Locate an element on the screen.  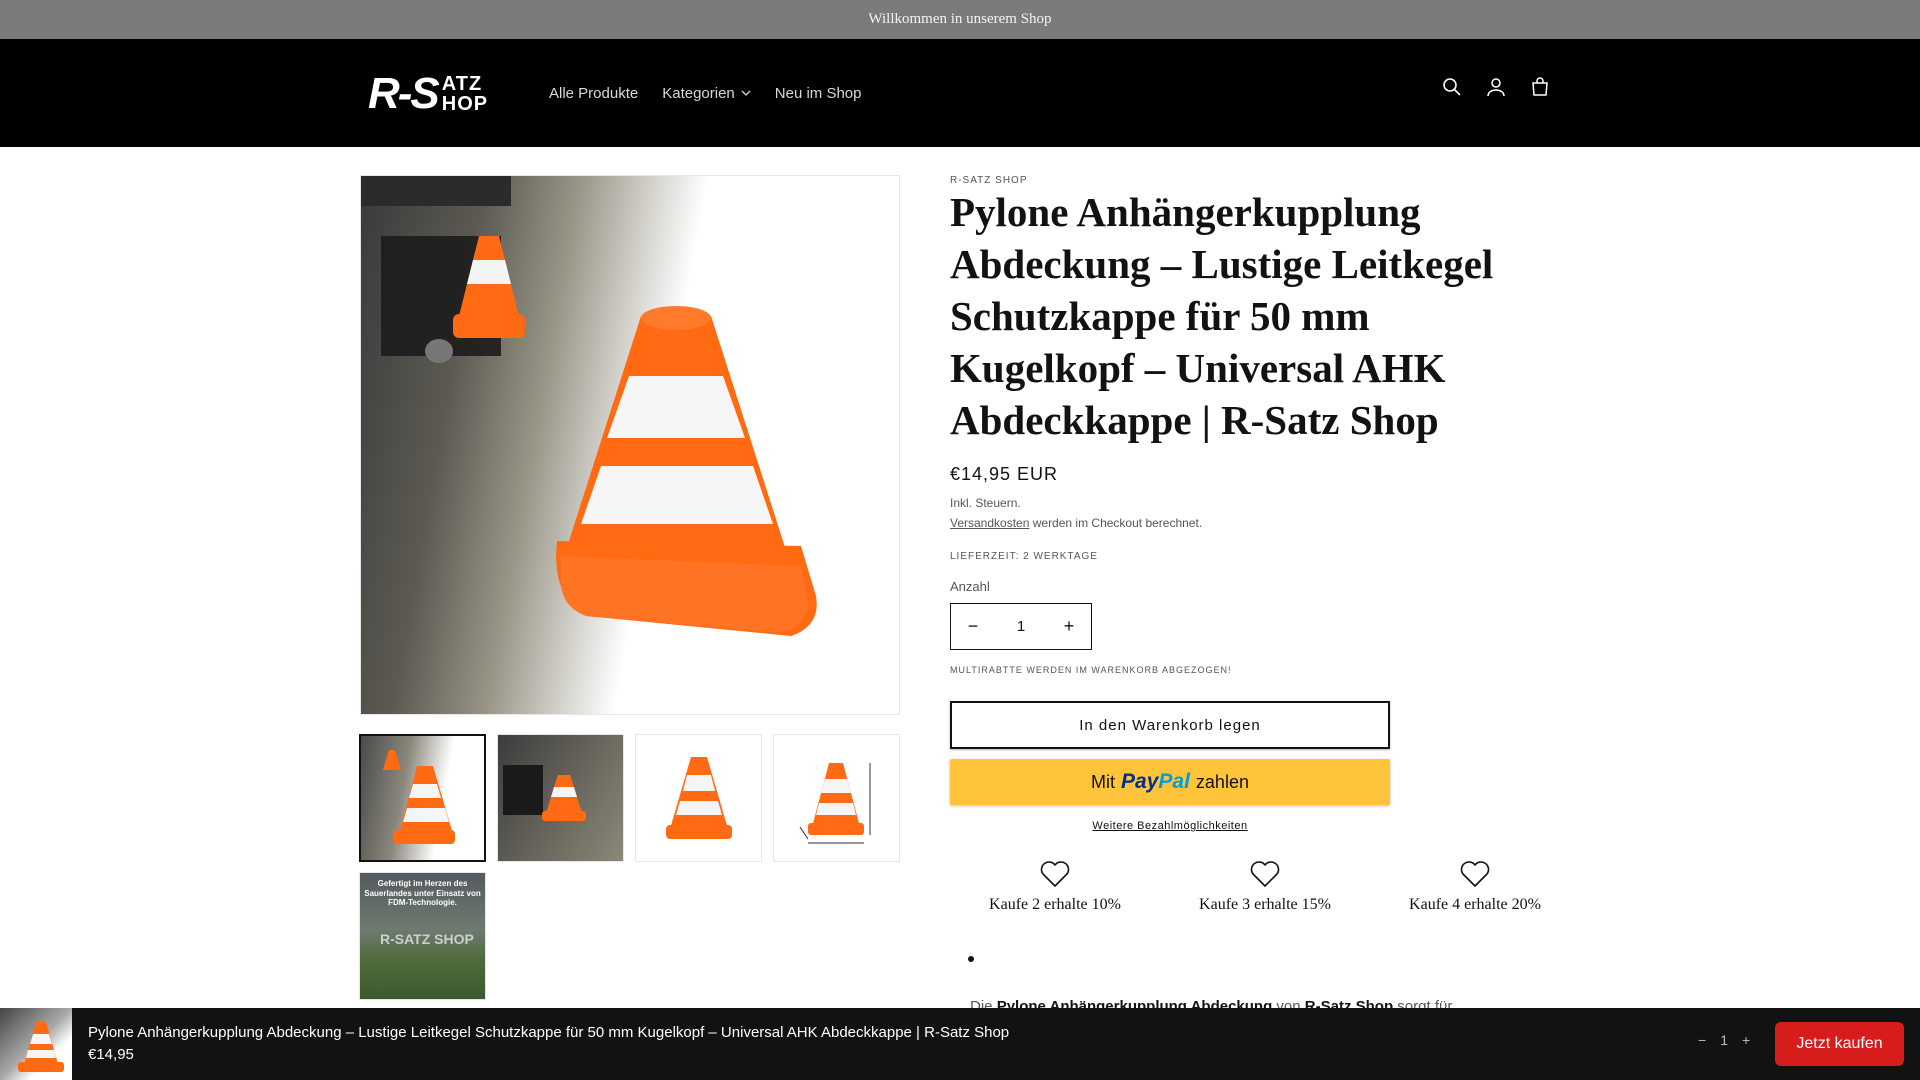
paypal-logo: PayPal is located at coordinates (1155, 782).